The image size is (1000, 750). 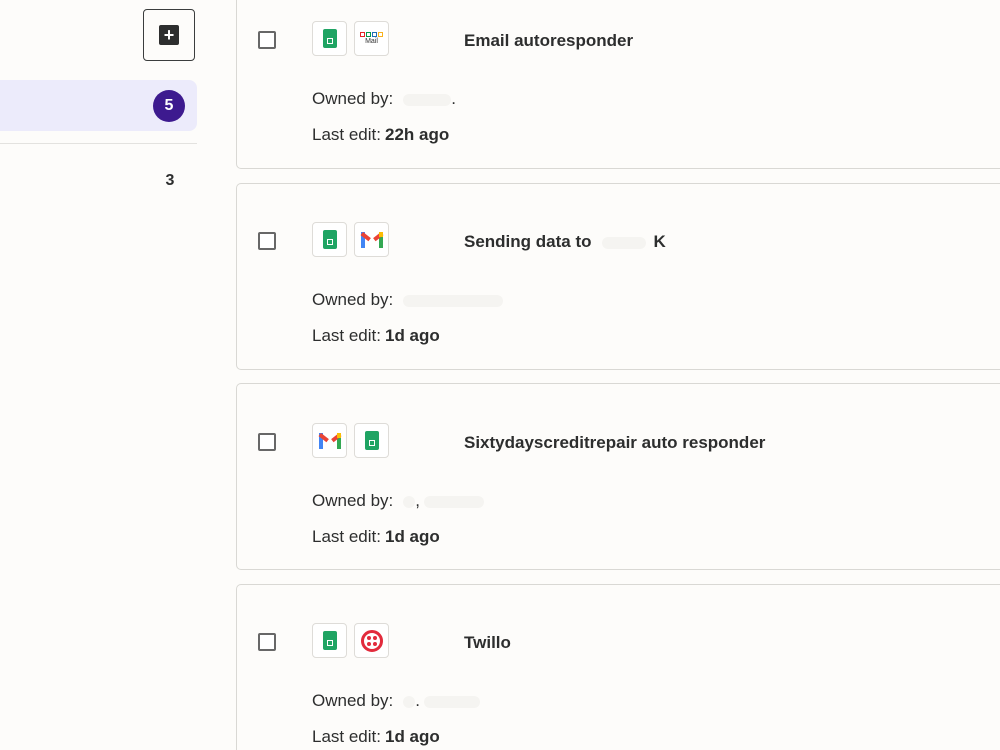 I want to click on owner-line: Owned by:, so click(x=408, y=300).